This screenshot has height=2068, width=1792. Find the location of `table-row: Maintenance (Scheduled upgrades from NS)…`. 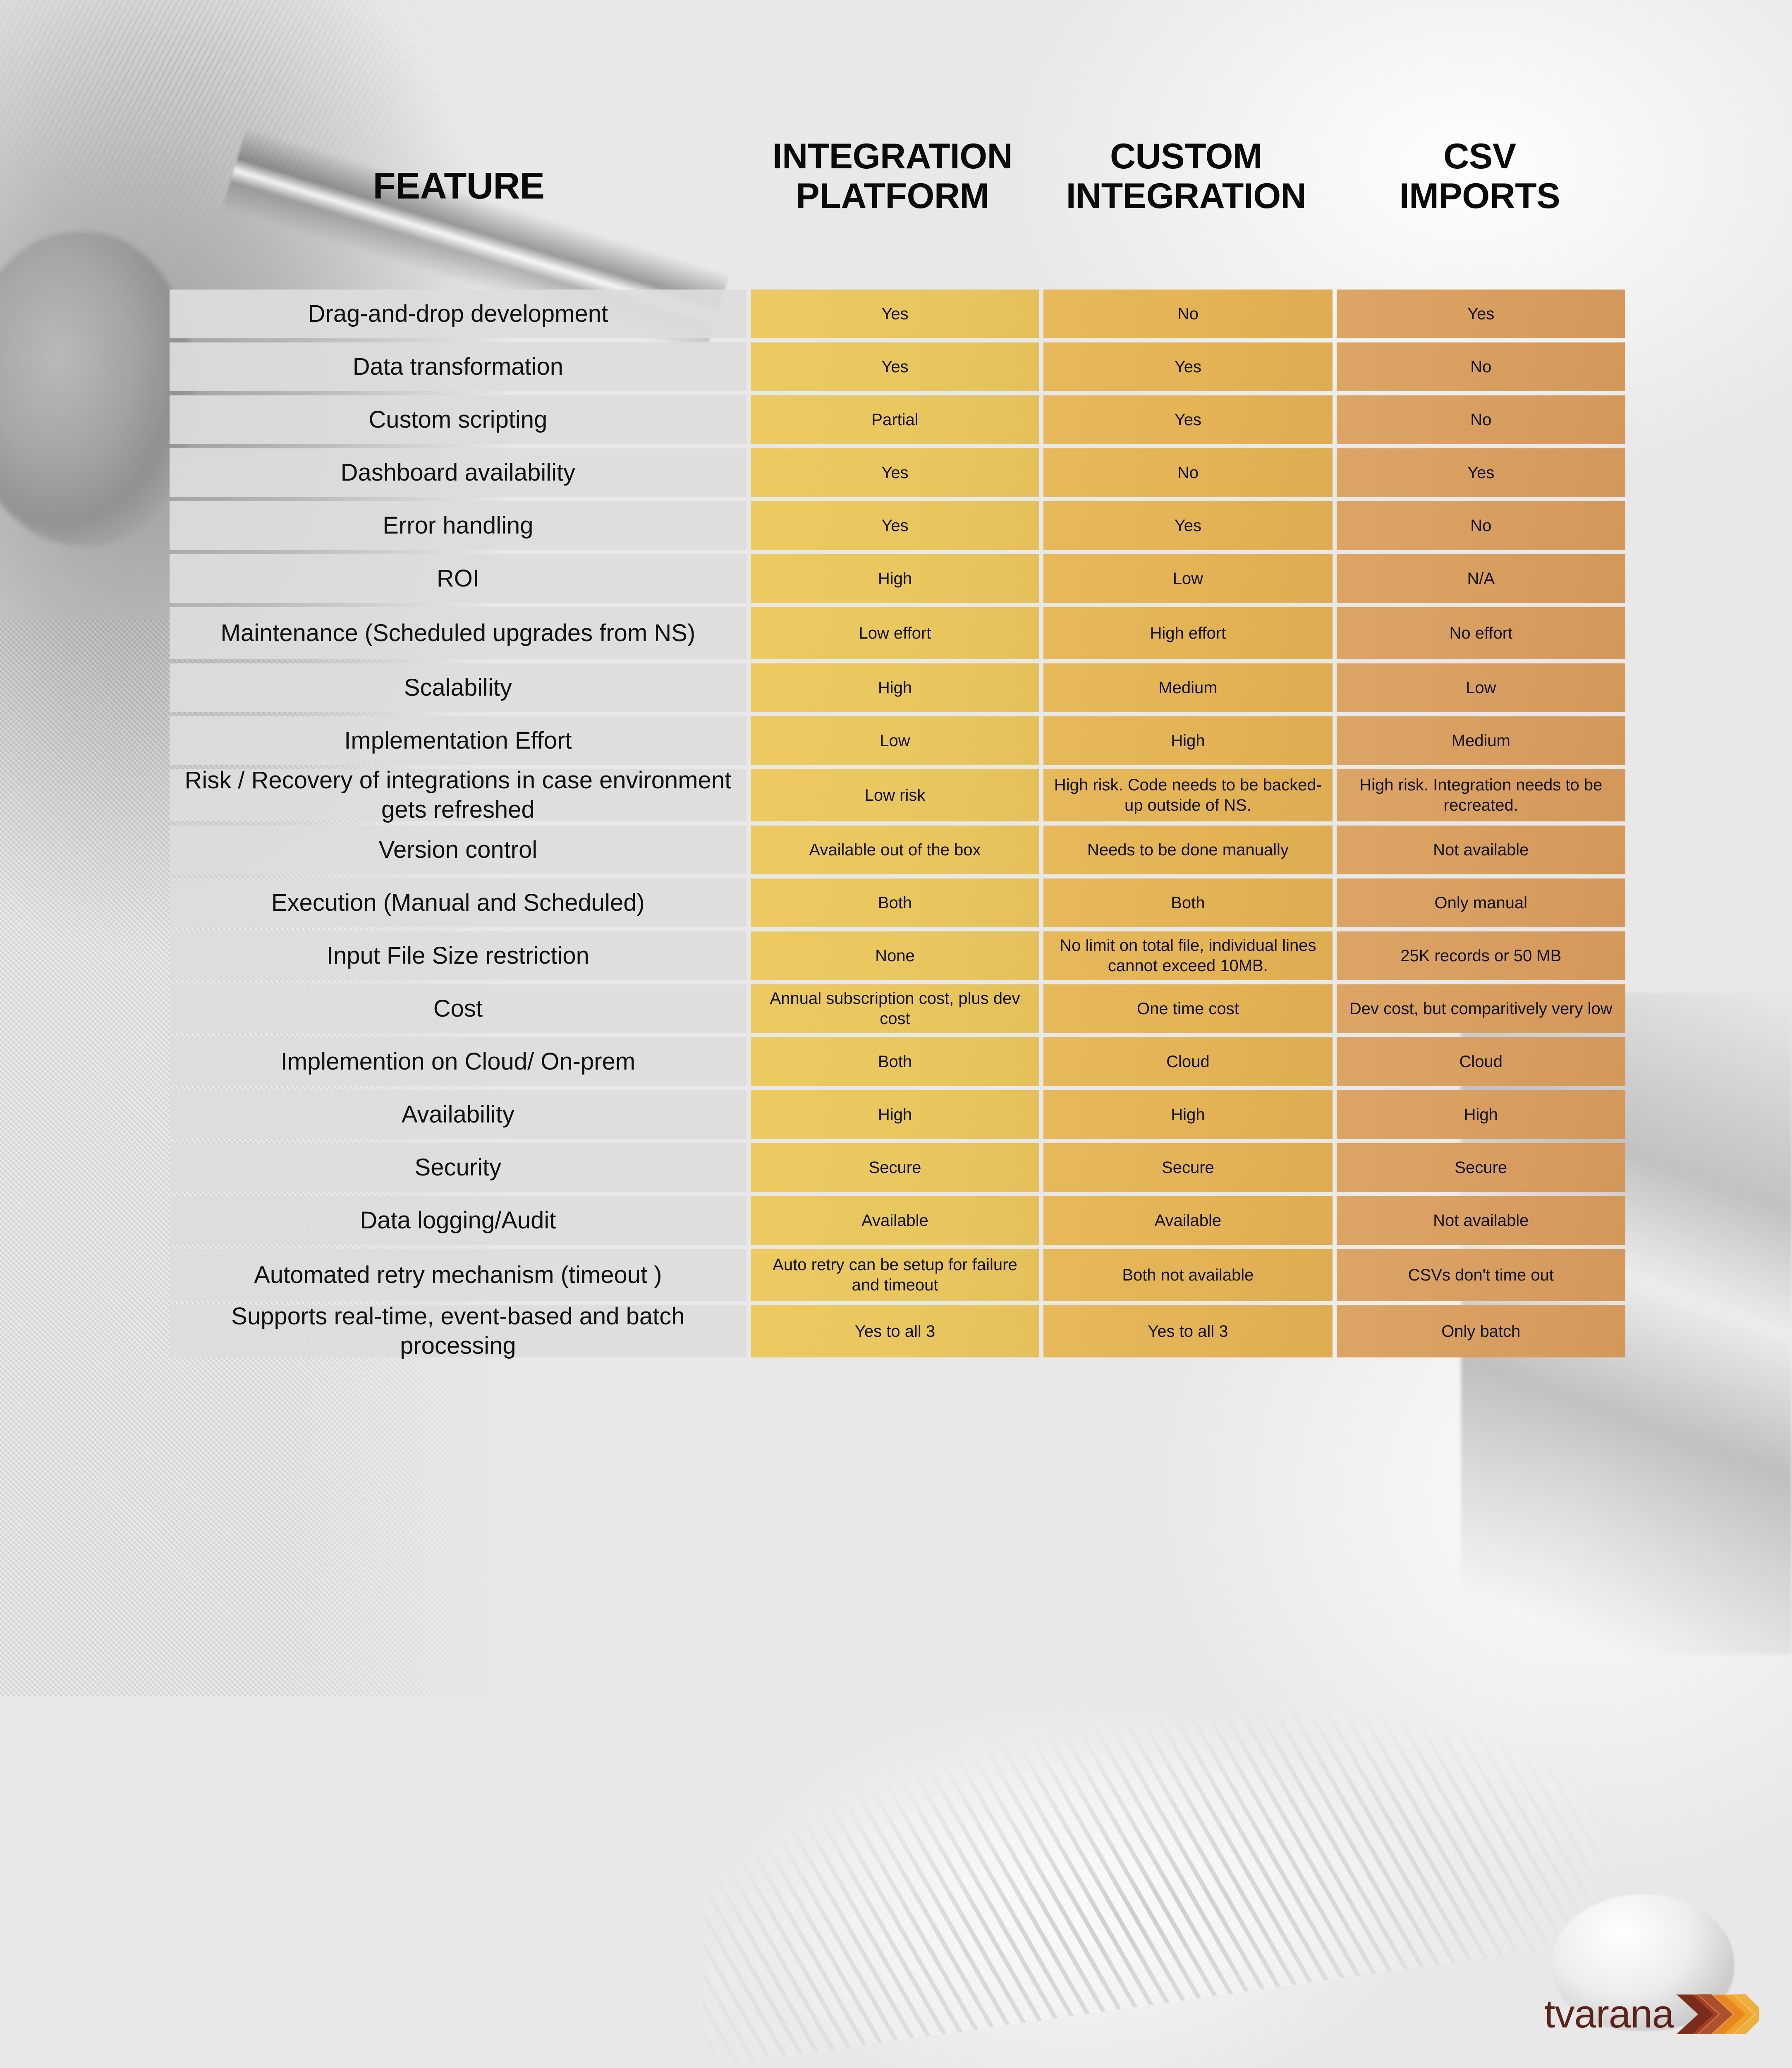

table-row: Maintenance (Scheduled upgrades from NS)… is located at coordinates (897, 633).